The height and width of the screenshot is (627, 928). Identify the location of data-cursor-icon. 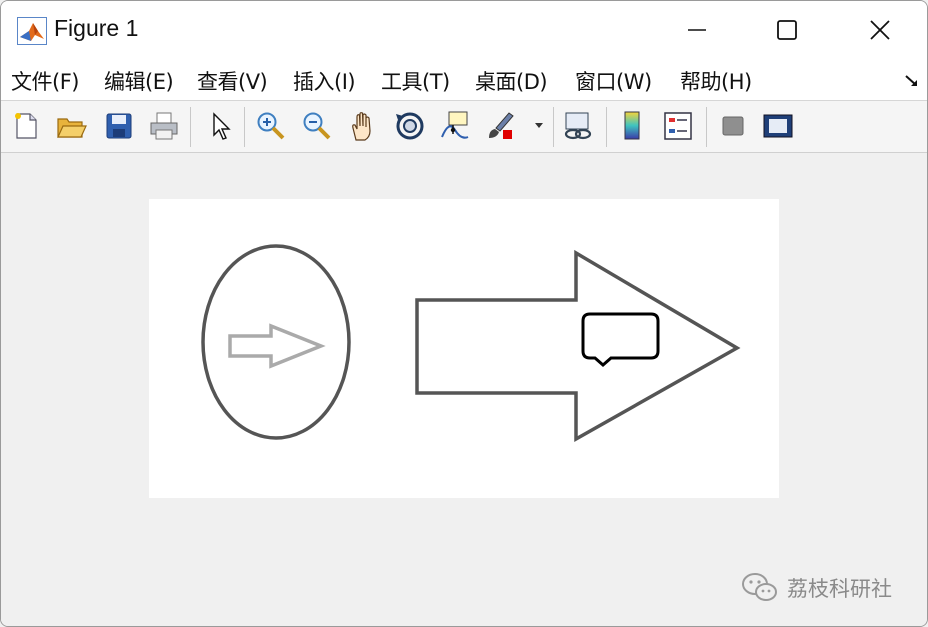
(455, 125).